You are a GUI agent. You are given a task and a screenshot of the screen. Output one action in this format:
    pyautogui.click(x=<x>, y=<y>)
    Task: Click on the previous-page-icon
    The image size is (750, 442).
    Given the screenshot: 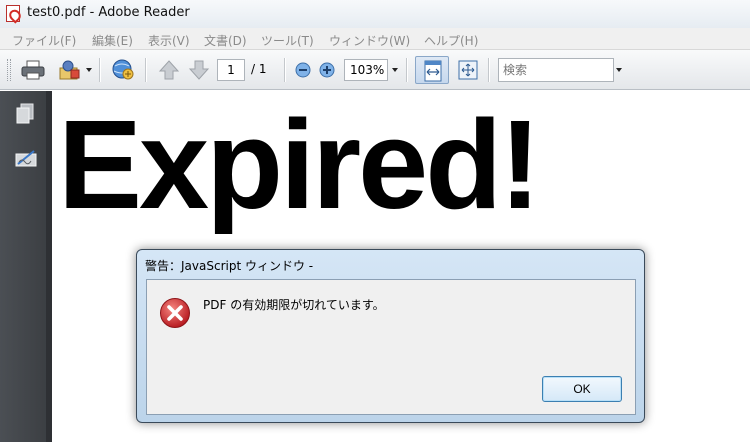 What is the action you would take?
    pyautogui.click(x=169, y=70)
    